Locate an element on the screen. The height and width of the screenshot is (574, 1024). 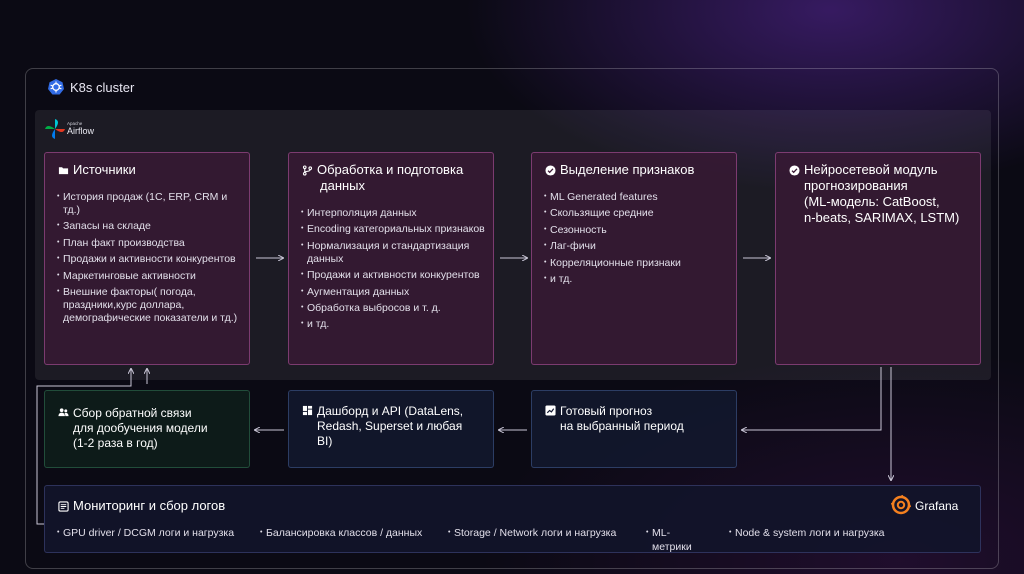
feedback-title-line2: для дообучения модели is located at coordinates (140, 428).